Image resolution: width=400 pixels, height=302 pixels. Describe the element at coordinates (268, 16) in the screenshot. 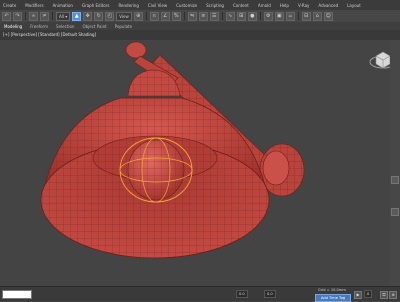

I see `render-setup-icon: ⚙` at that location.